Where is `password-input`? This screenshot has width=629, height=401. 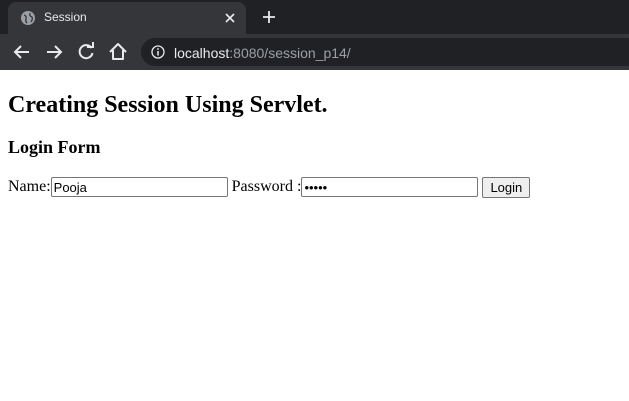 password-input is located at coordinates (390, 187).